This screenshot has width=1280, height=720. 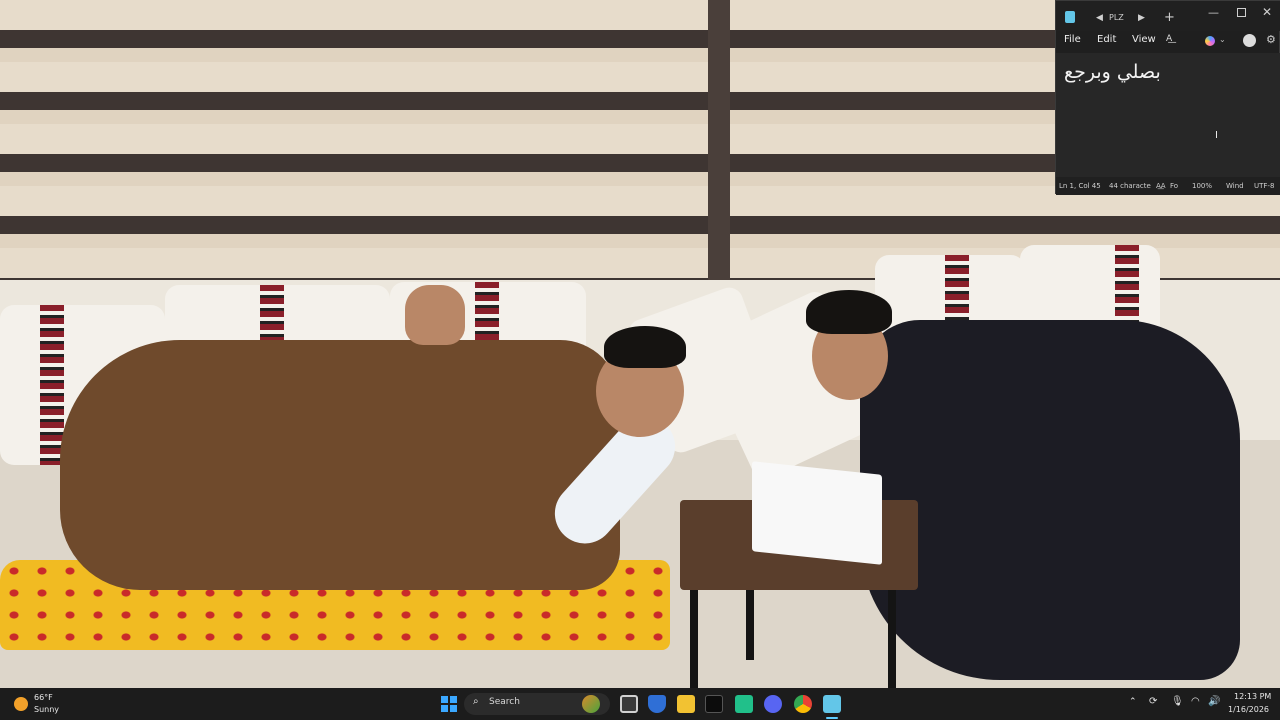 What do you see at coordinates (43, 697) in the screenshot?
I see `weather-temperature: 66°F` at bounding box center [43, 697].